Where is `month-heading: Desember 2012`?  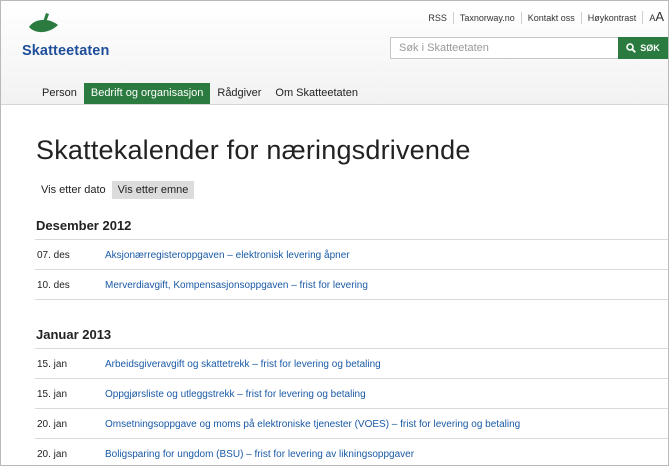
month-heading: Desember 2012 is located at coordinates (84, 225).